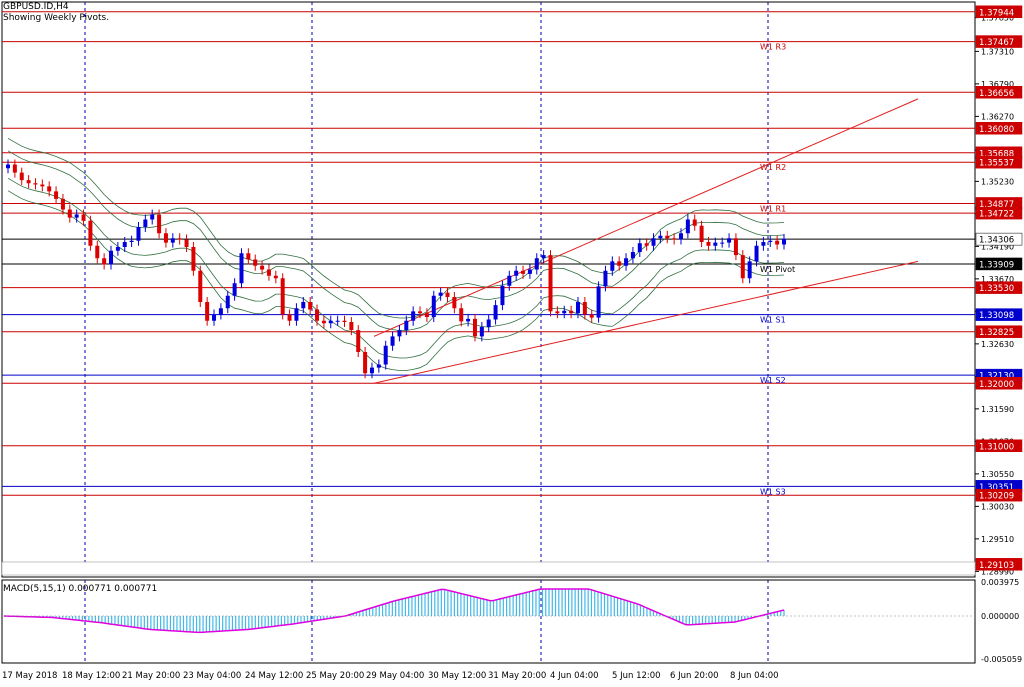 This screenshot has height=687, width=1024. What do you see at coordinates (56, 18) in the screenshot?
I see `pivot-subtitle: Showing Weekly Pivots.` at bounding box center [56, 18].